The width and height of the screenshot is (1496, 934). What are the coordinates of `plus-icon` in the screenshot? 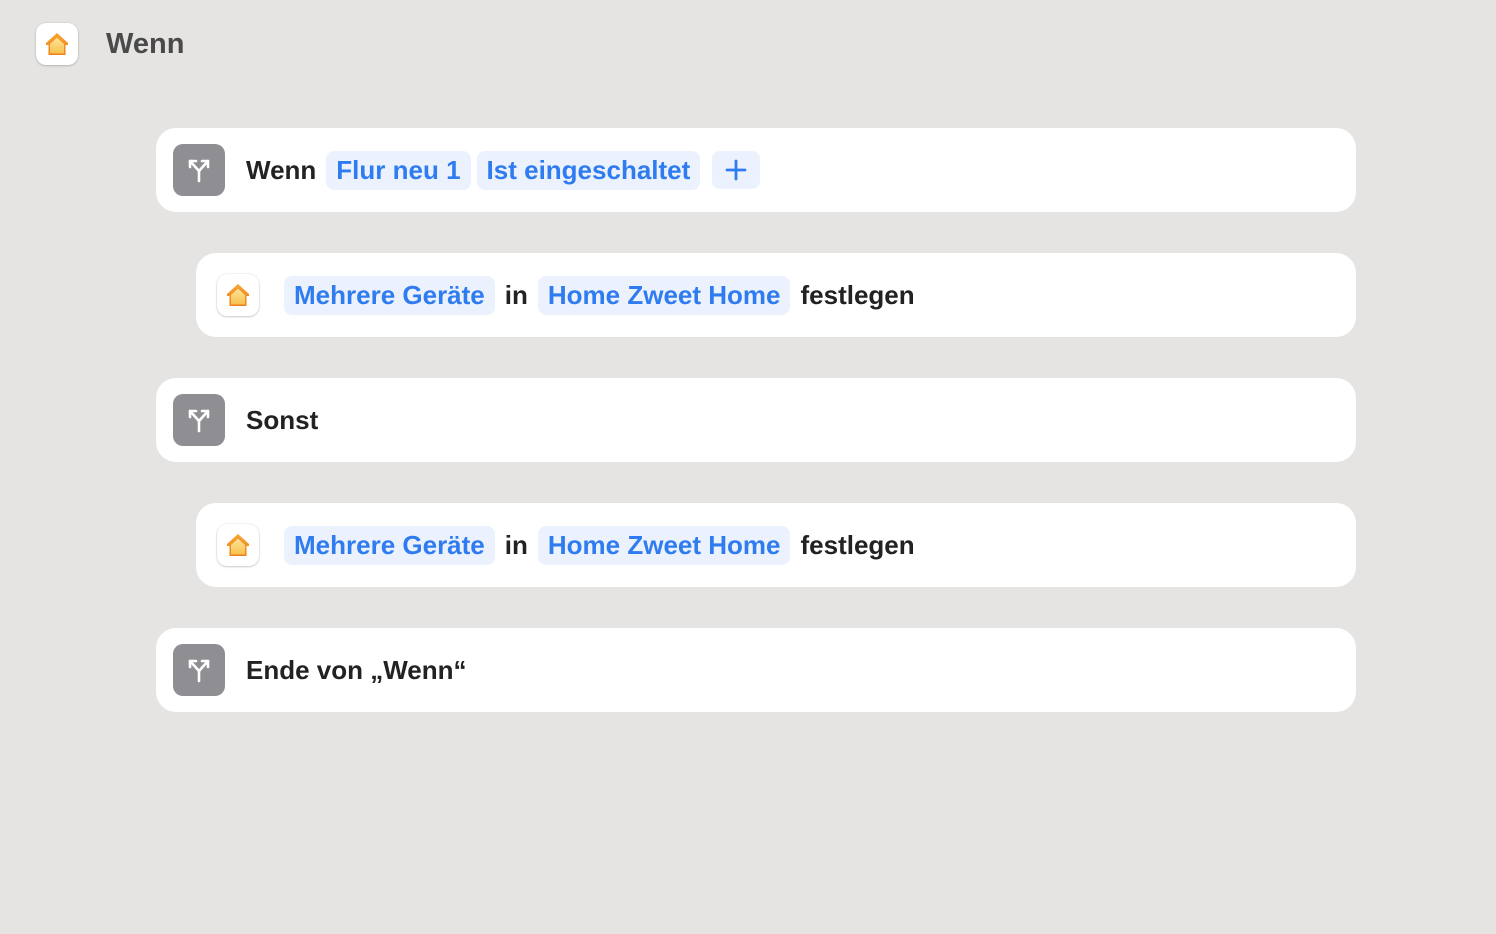 It's located at (736, 170).